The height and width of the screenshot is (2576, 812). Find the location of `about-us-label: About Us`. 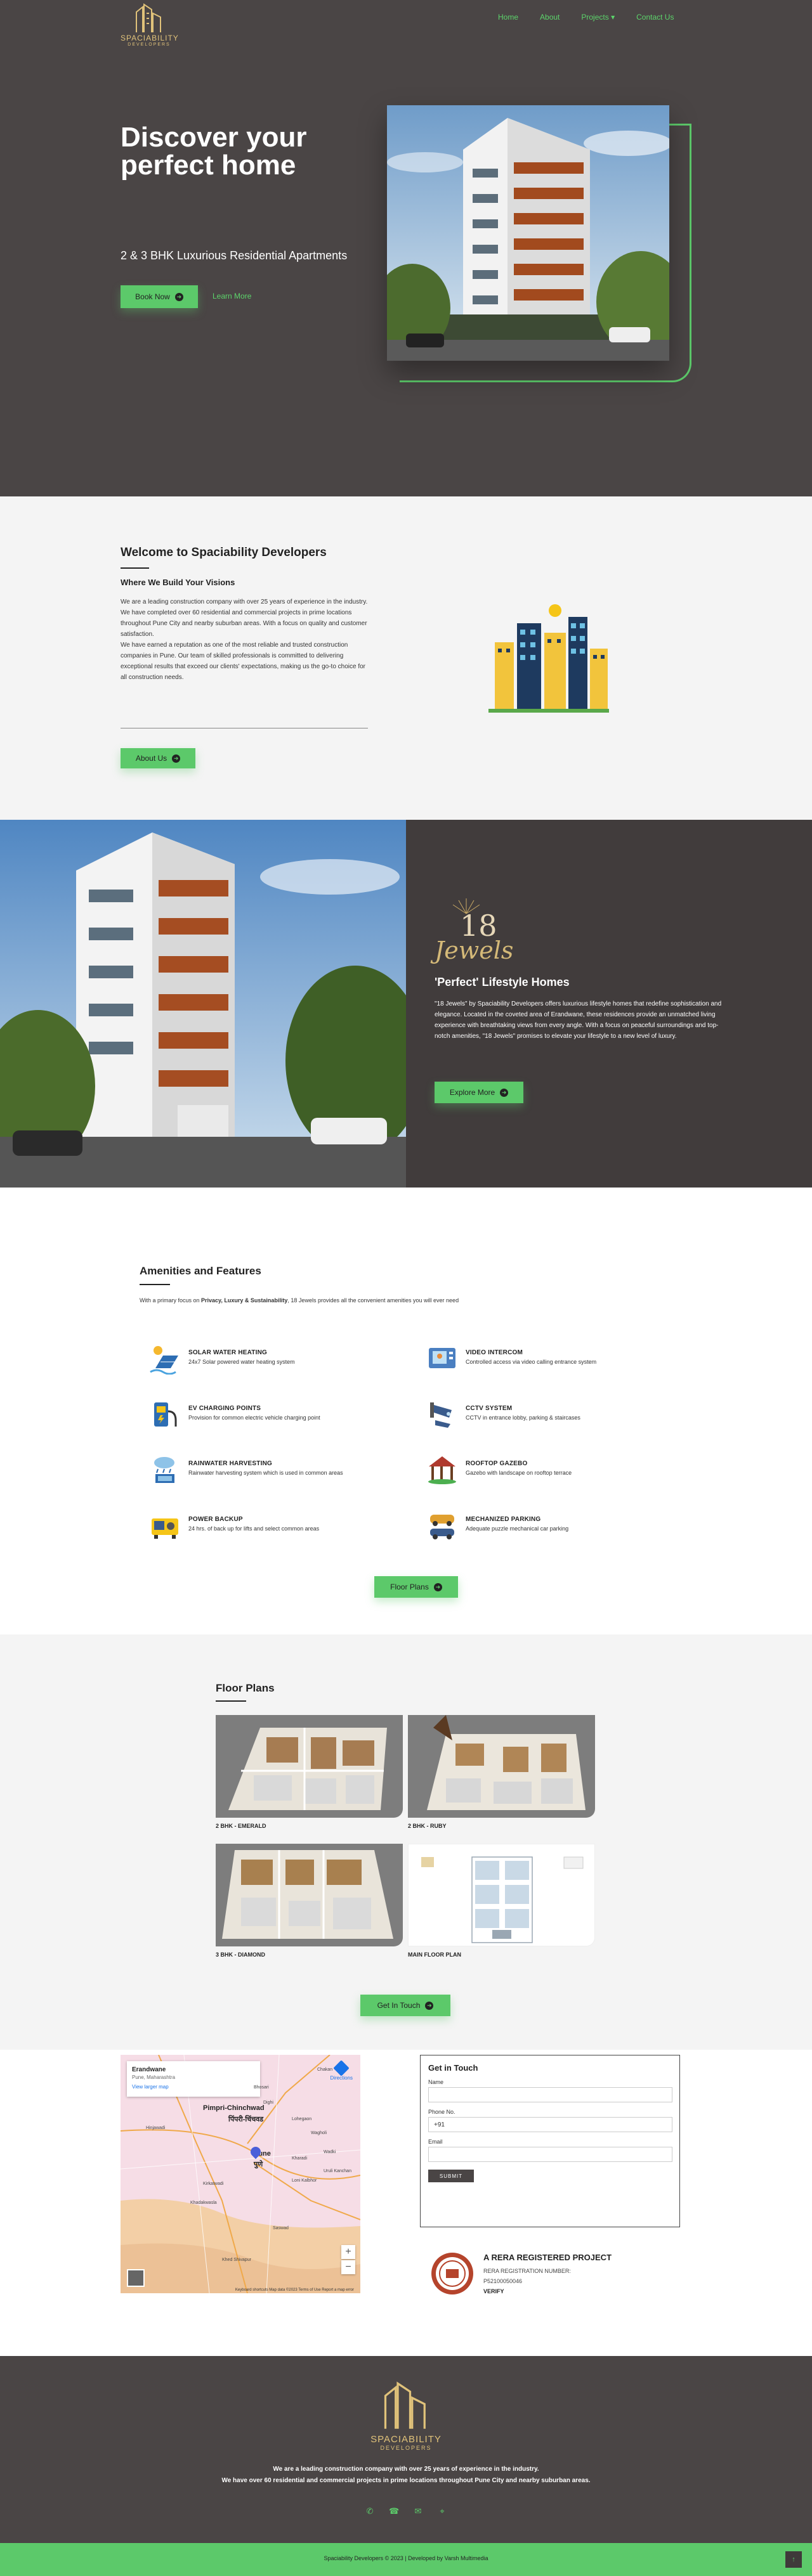

about-us-label: About Us is located at coordinates (151, 758).